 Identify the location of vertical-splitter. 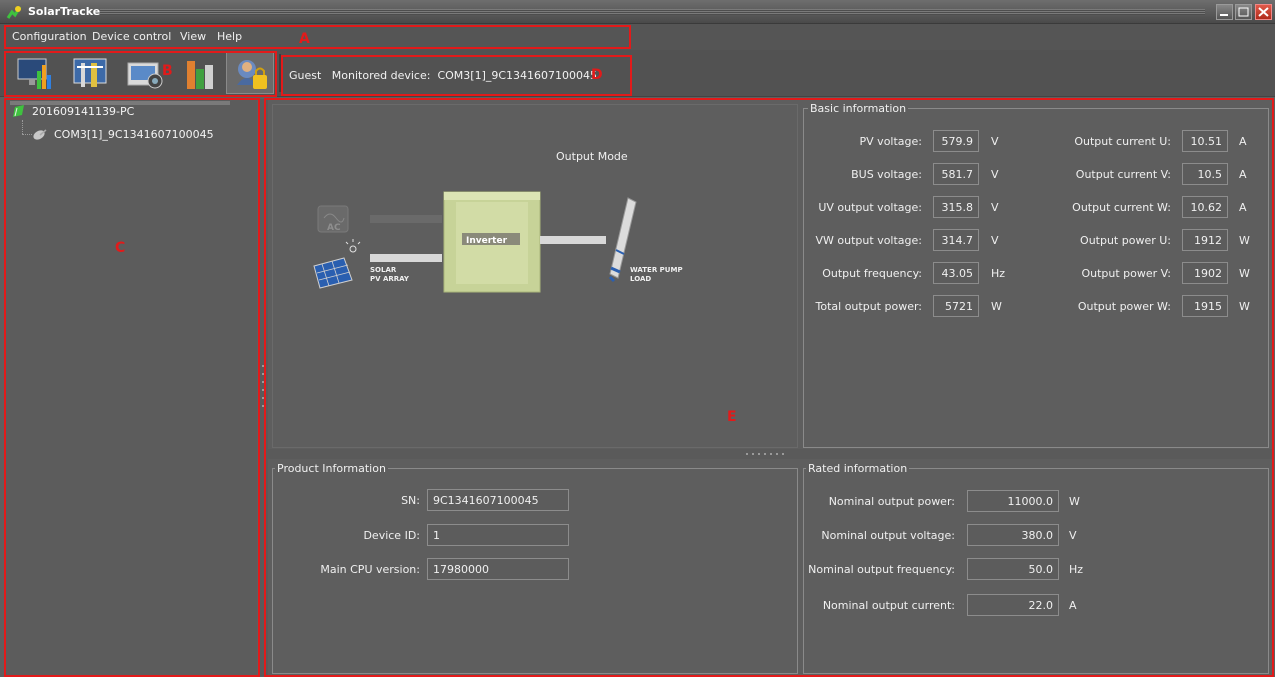
(263, 387).